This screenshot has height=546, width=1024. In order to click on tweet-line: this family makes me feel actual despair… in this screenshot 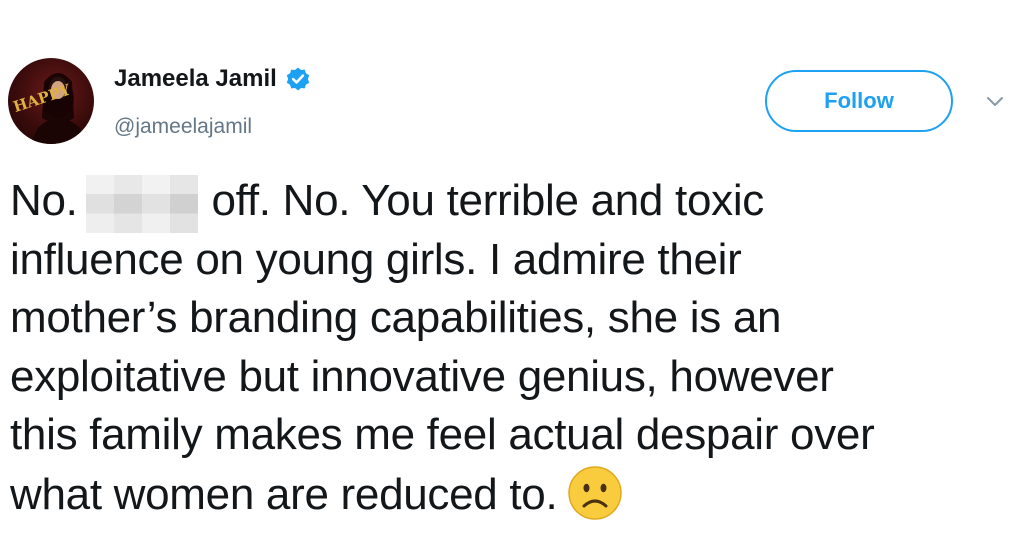, I will do `click(442, 434)`.